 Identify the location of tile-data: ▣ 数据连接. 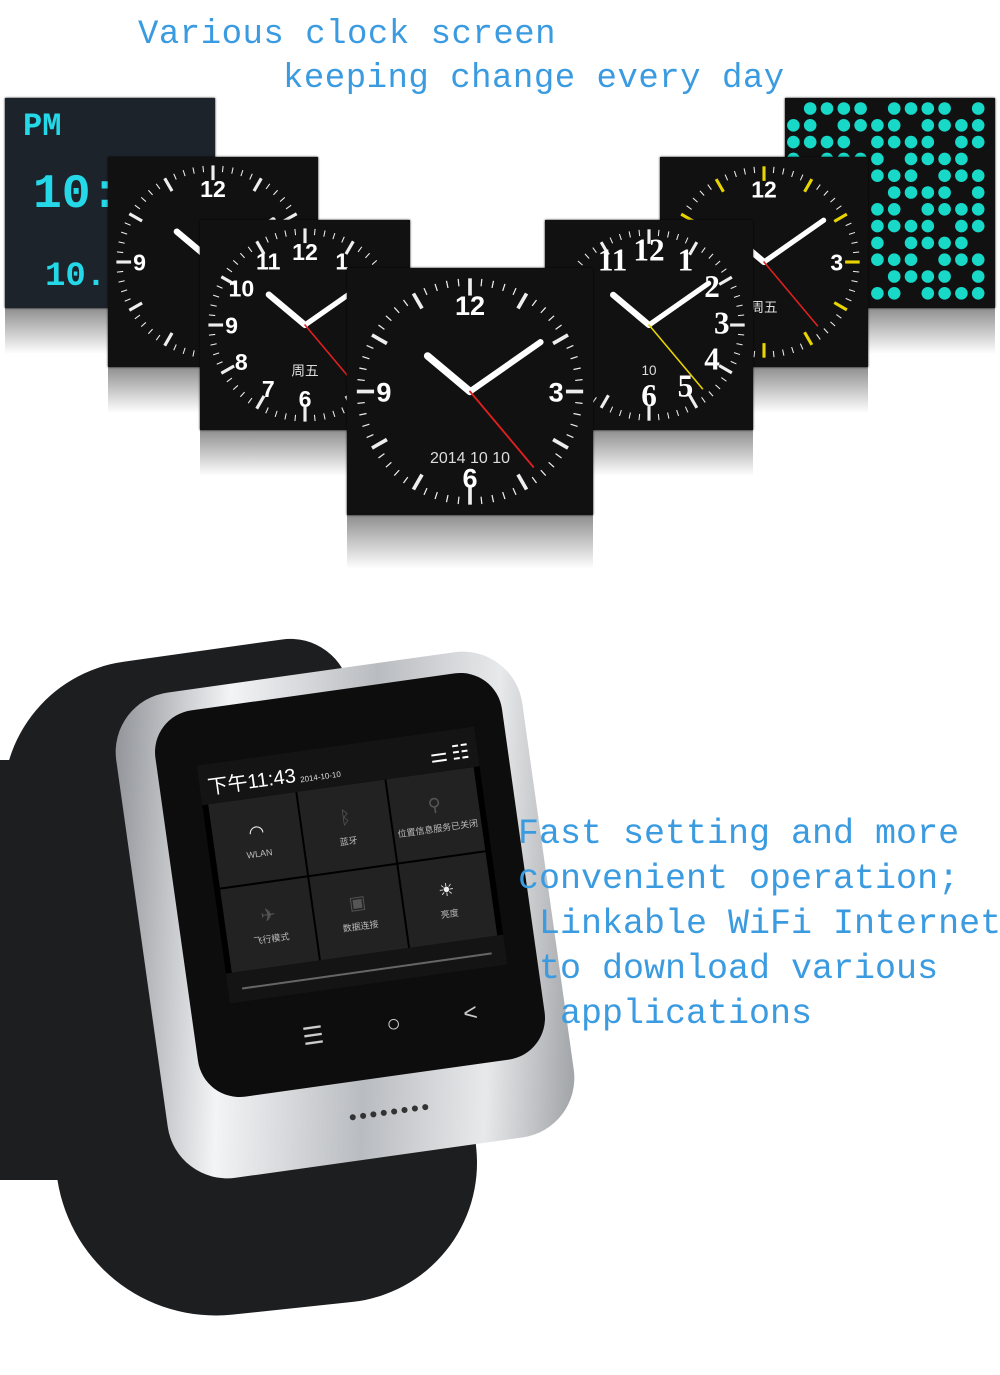
(359, 912).